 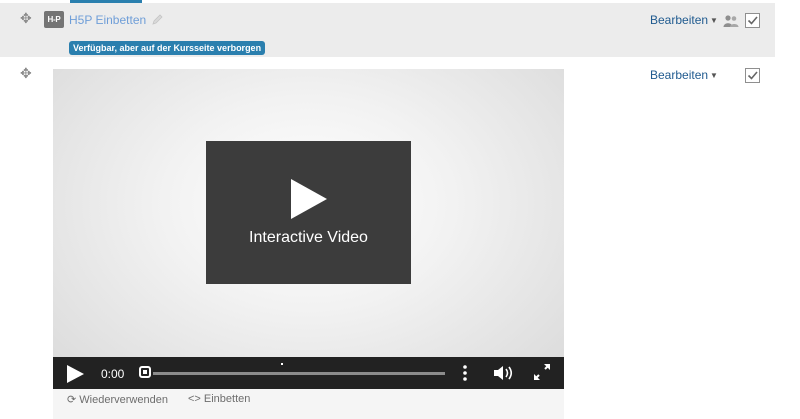 I want to click on video-splash-start-button: Interactive Video, so click(x=308, y=212).